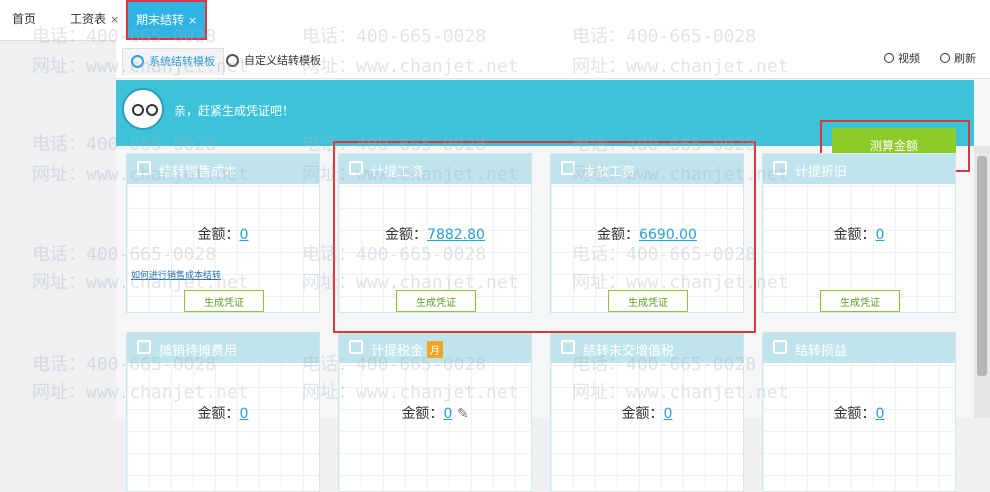 The height and width of the screenshot is (492, 990). What do you see at coordinates (167, 20) in the screenshot?
I see `tab-period-end: 期末结转 ×` at bounding box center [167, 20].